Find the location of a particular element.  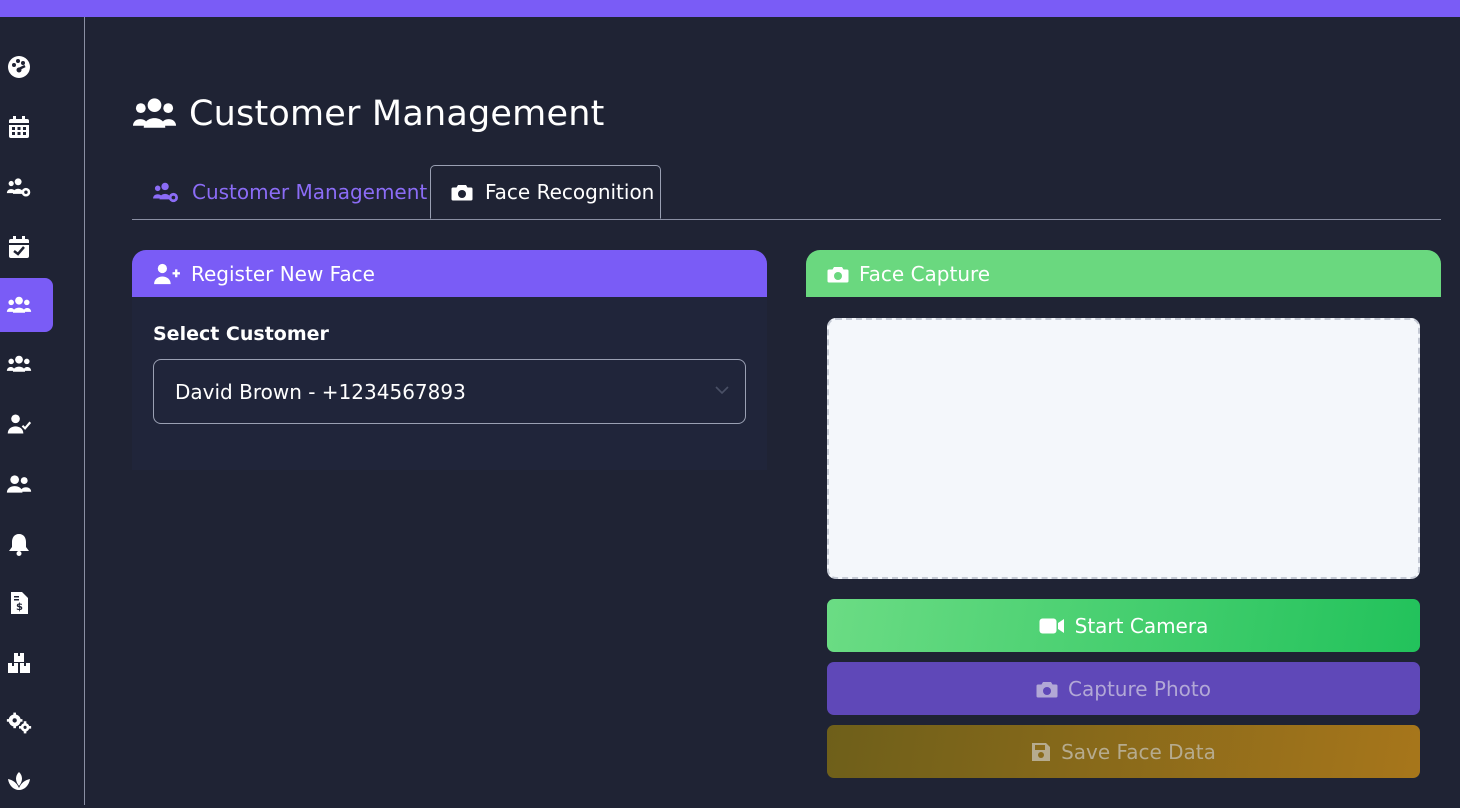

sidebar-item-settings is located at coordinates (26, 723).